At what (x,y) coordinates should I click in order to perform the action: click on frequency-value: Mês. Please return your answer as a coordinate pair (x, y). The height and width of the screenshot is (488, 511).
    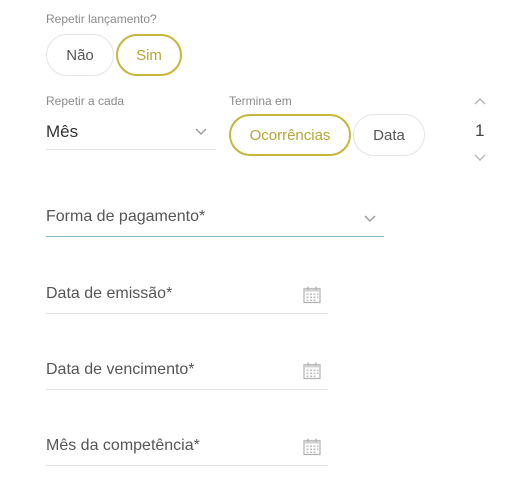
    Looking at the image, I should click on (62, 131).